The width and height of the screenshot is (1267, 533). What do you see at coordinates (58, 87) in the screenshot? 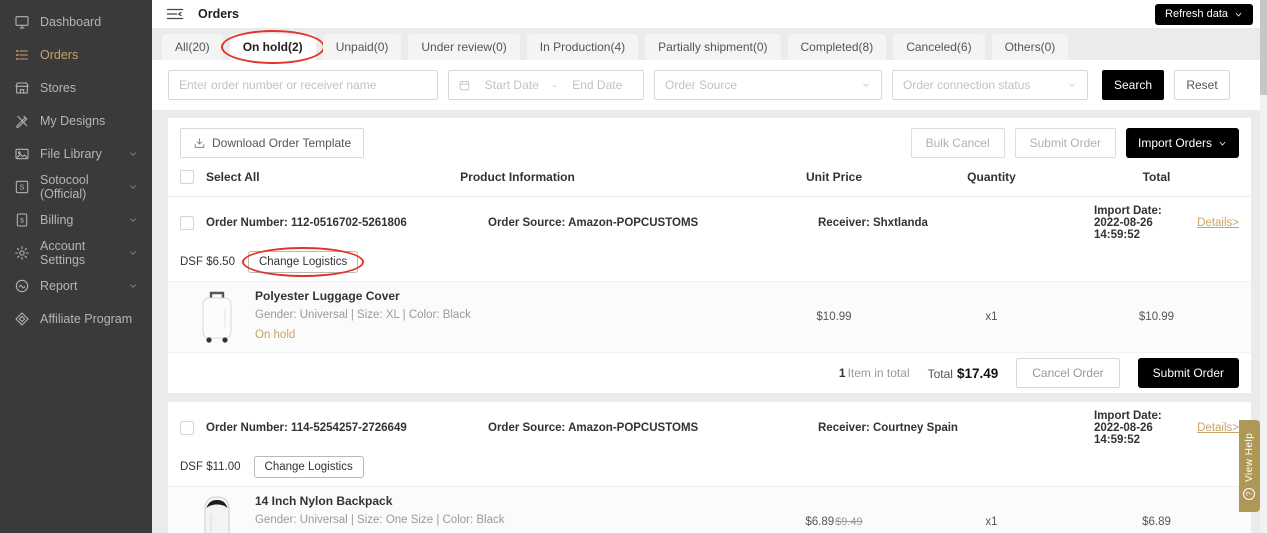
I see `sidebar-item-label: Stores` at bounding box center [58, 87].